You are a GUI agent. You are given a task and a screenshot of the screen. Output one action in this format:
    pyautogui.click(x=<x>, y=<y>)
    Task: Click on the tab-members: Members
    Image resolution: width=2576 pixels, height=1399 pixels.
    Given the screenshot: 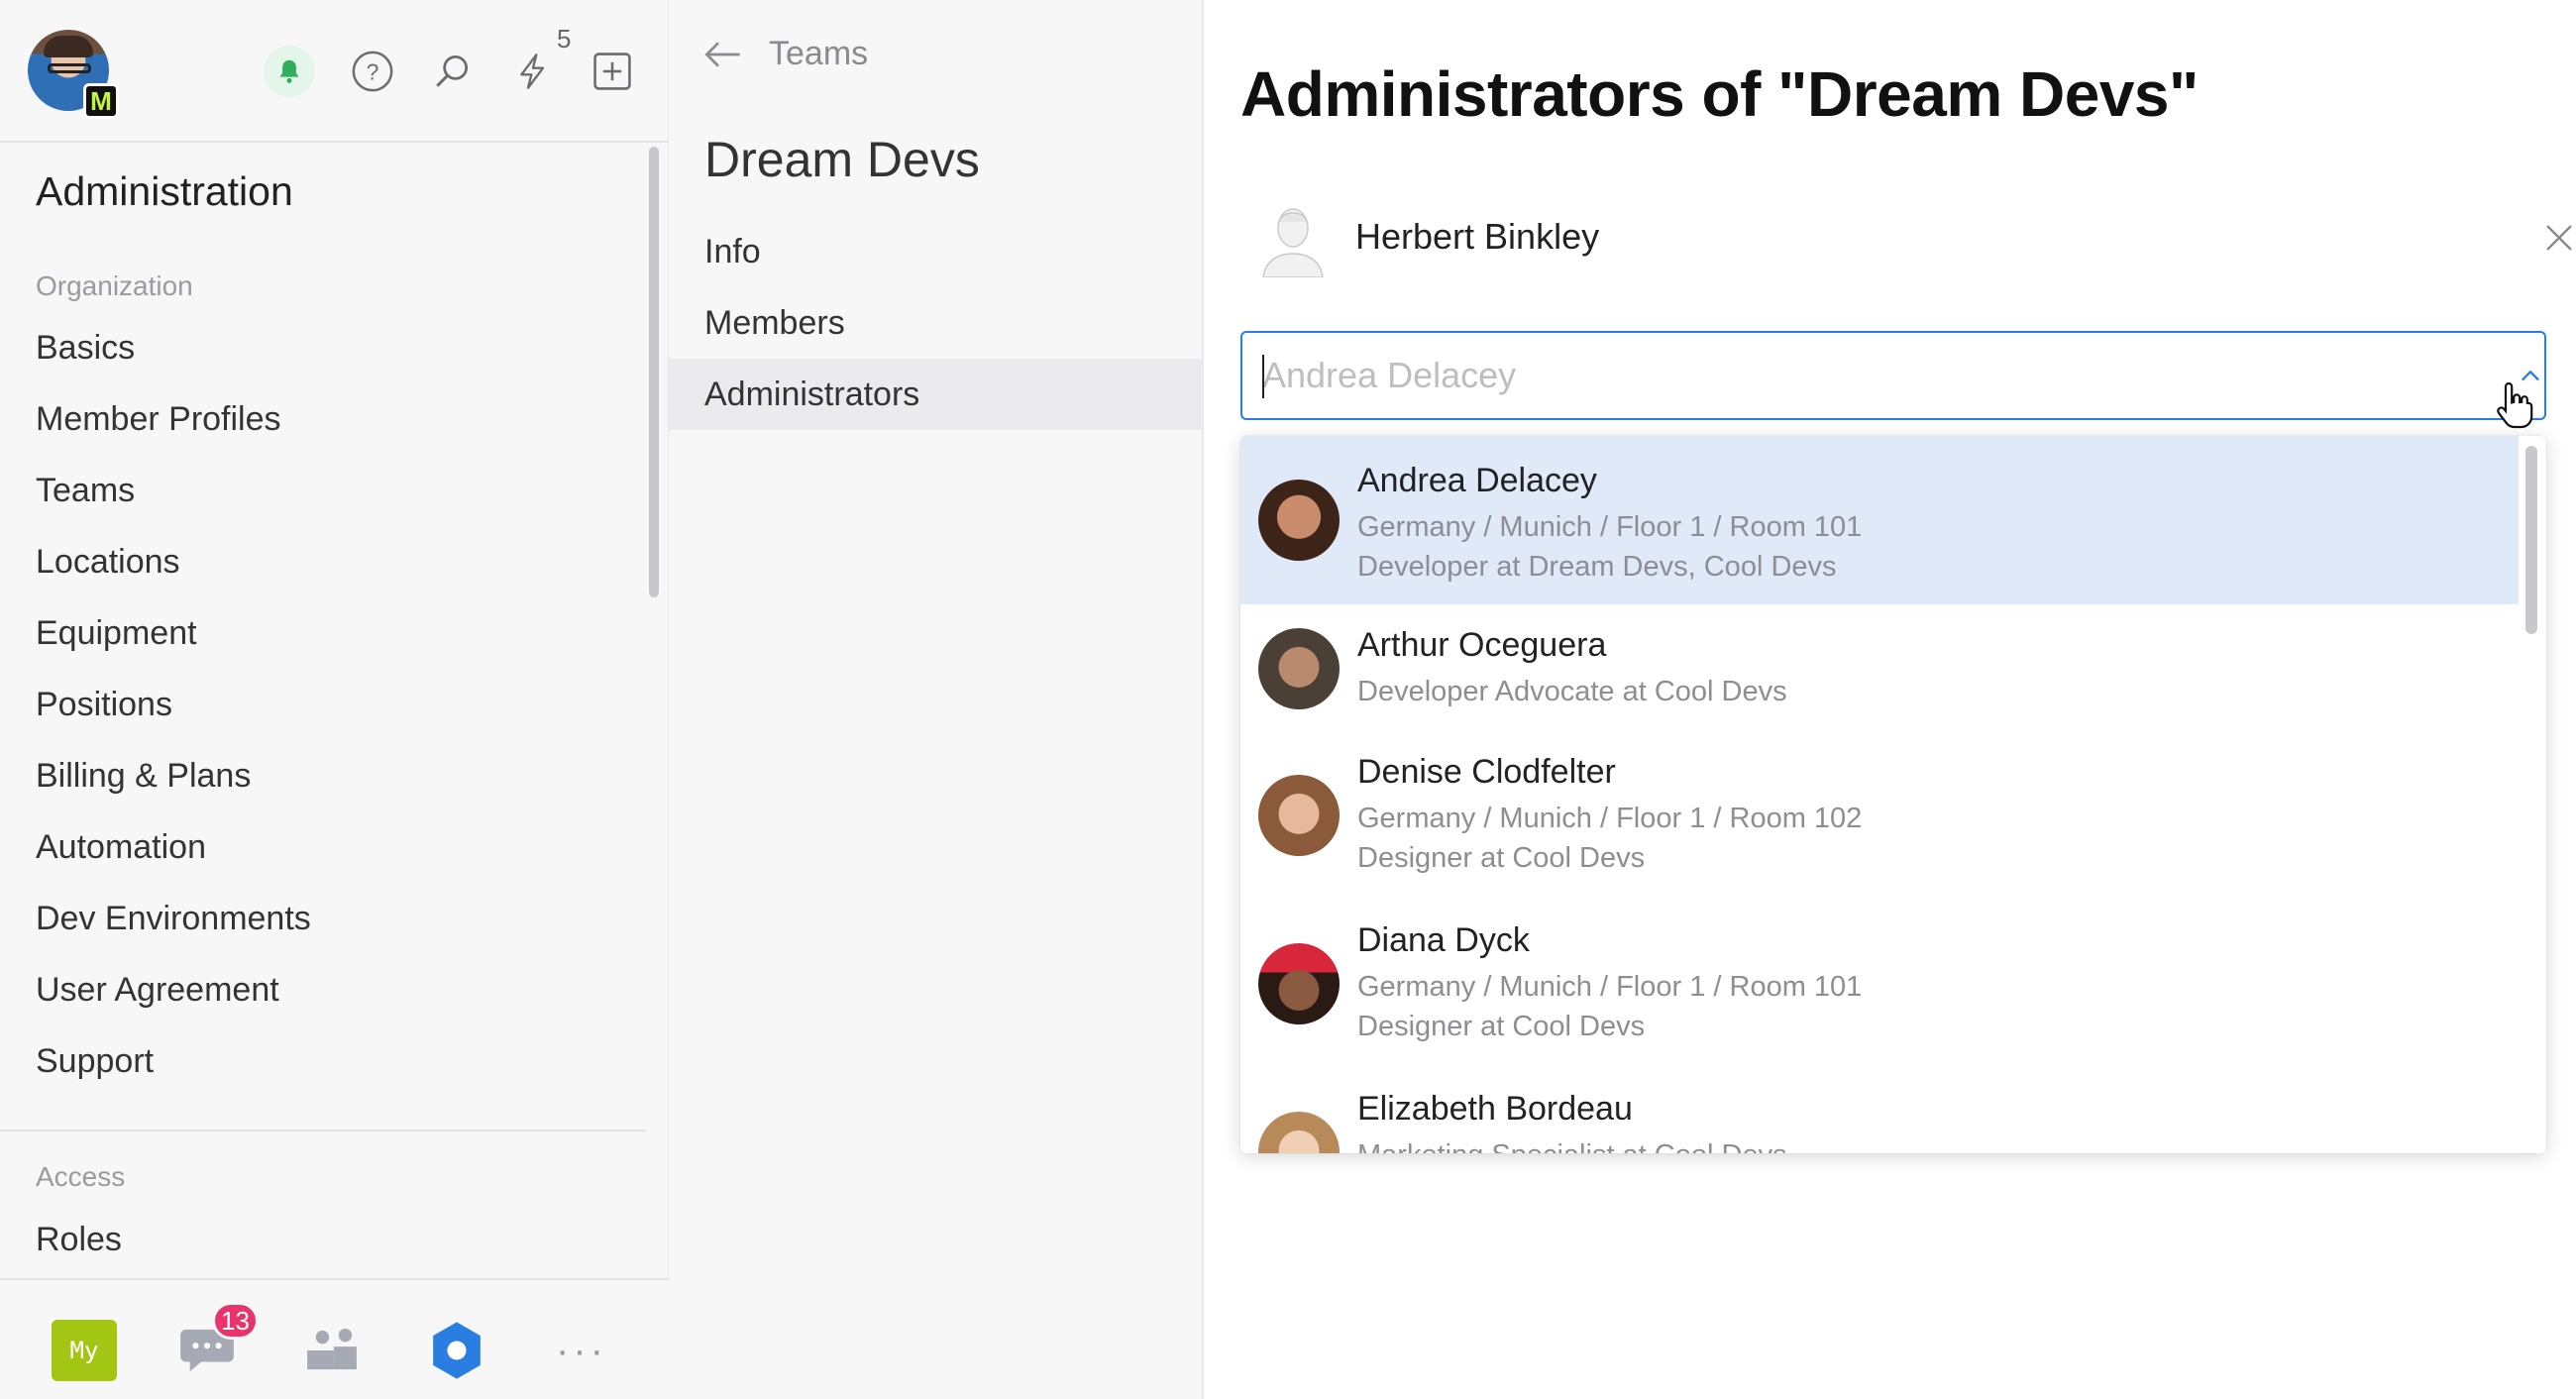 What is the action you would take?
    pyautogui.click(x=936, y=323)
    